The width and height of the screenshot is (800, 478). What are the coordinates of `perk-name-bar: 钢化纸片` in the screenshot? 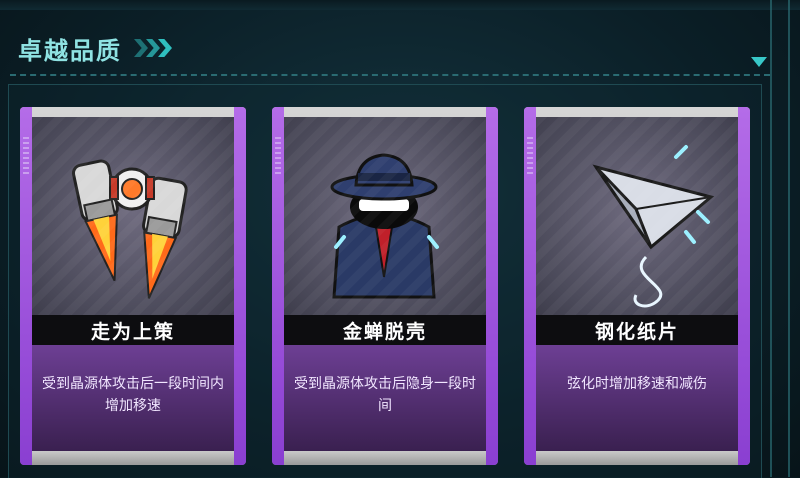 It's located at (637, 330).